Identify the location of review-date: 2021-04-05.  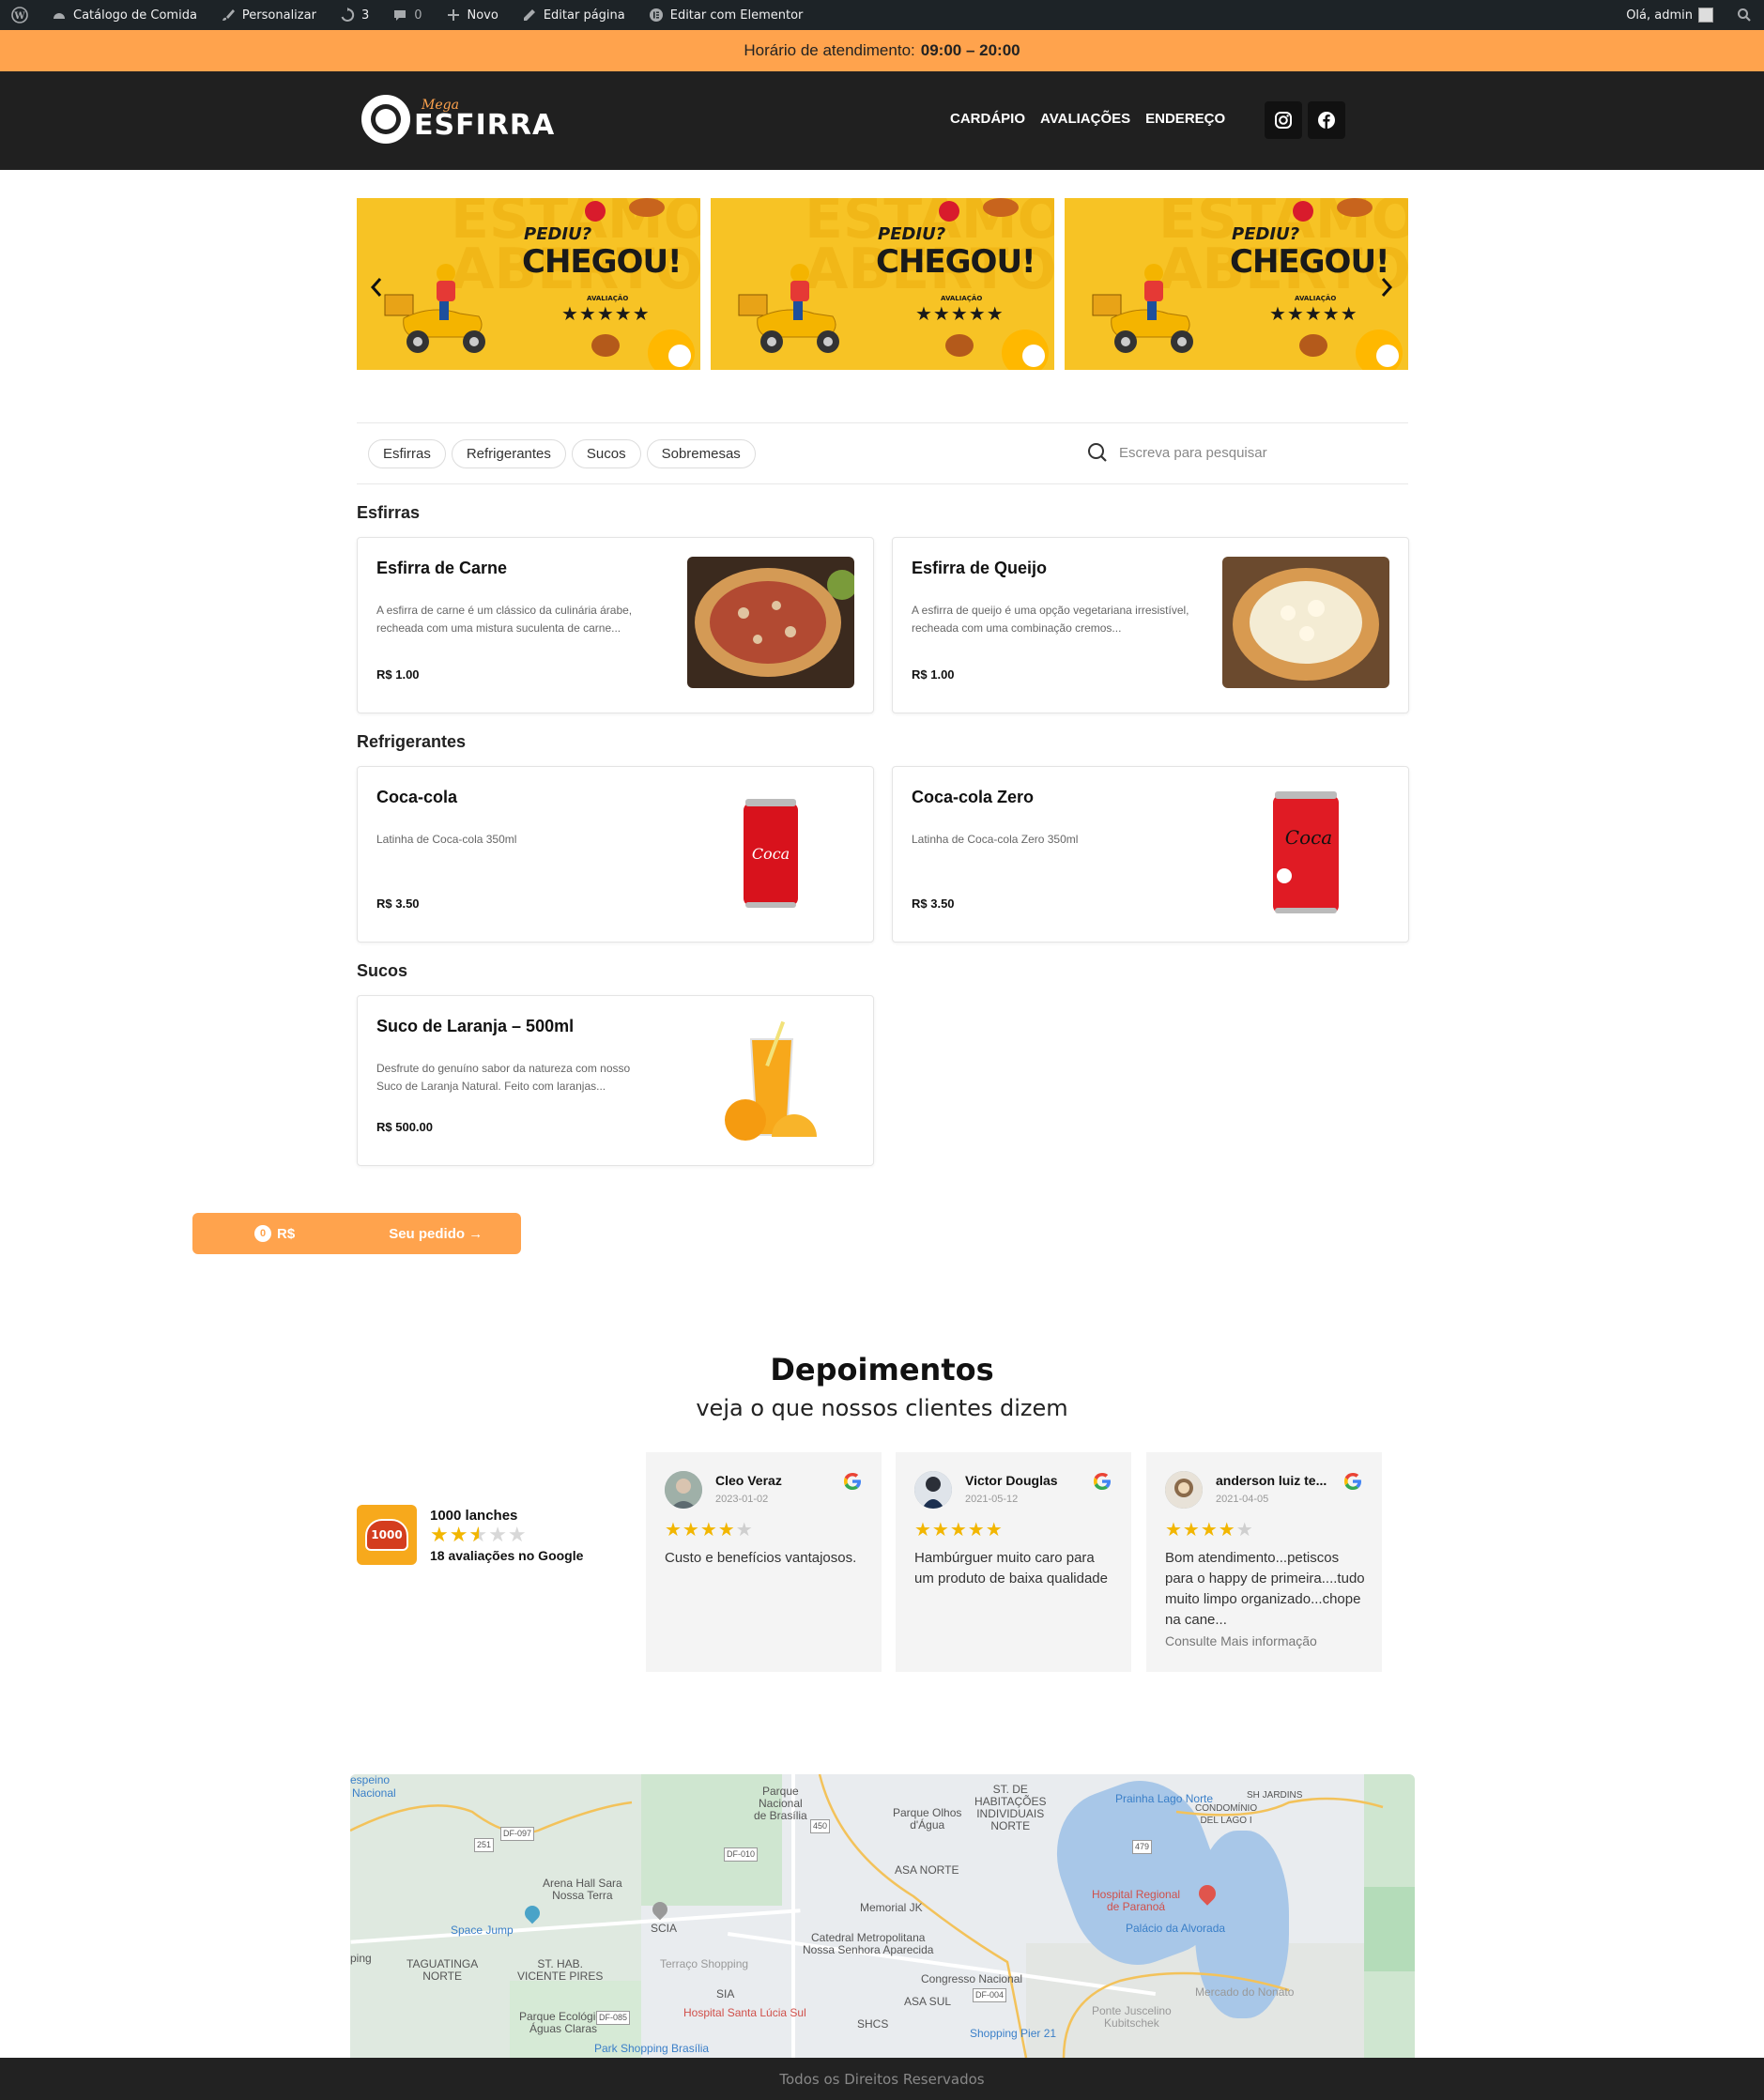
(1242, 1500).